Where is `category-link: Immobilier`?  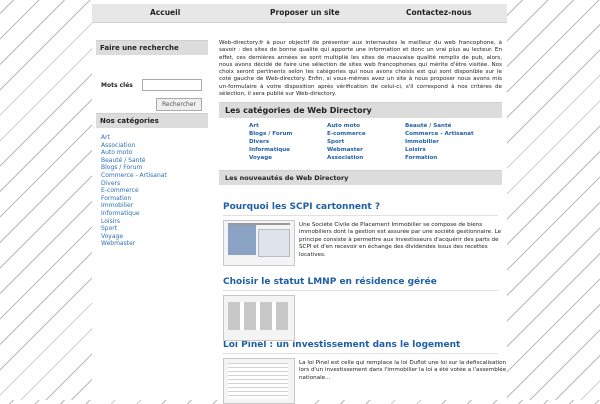
category-link: Immobilier is located at coordinates (154, 206).